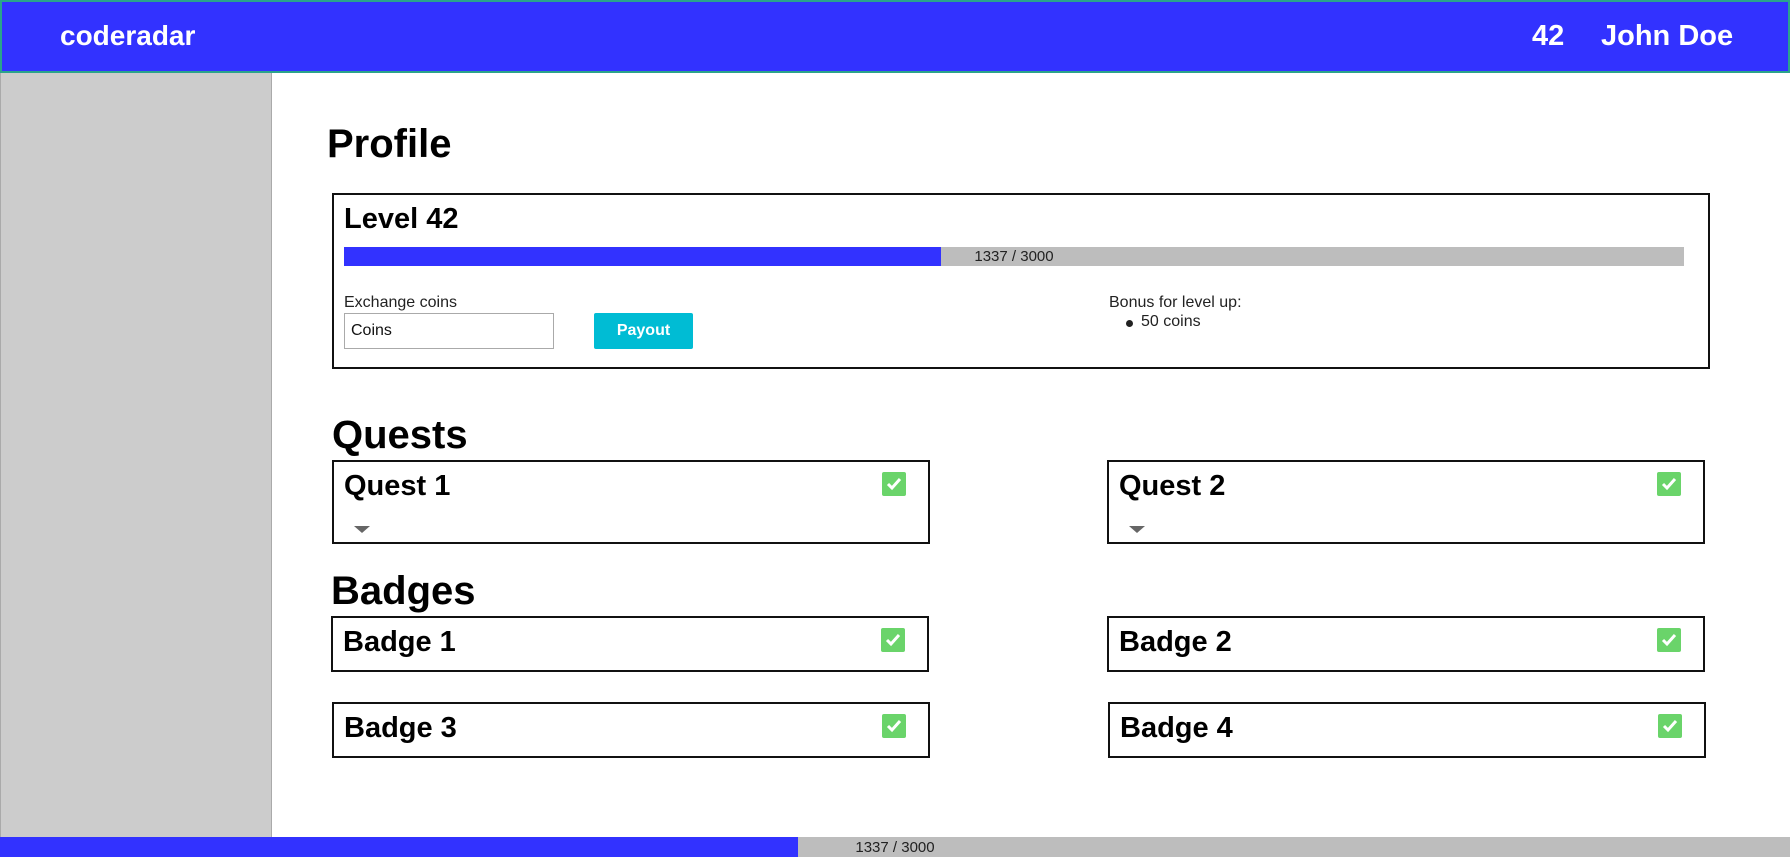 The width and height of the screenshot is (1790, 857). What do you see at coordinates (1175, 642) in the screenshot?
I see `badge-title: Badge 2` at bounding box center [1175, 642].